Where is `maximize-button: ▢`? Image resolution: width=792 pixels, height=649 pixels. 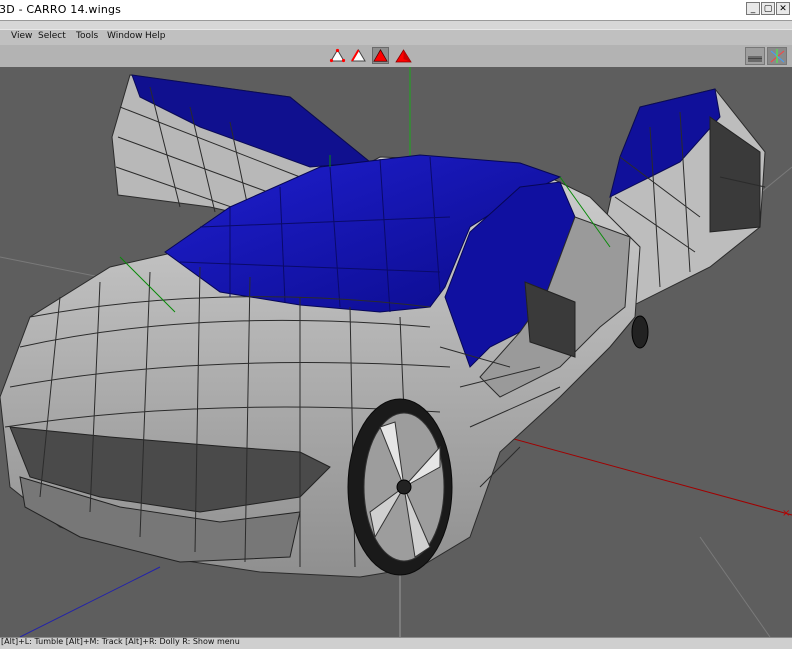 maximize-button: ▢ is located at coordinates (768, 8).